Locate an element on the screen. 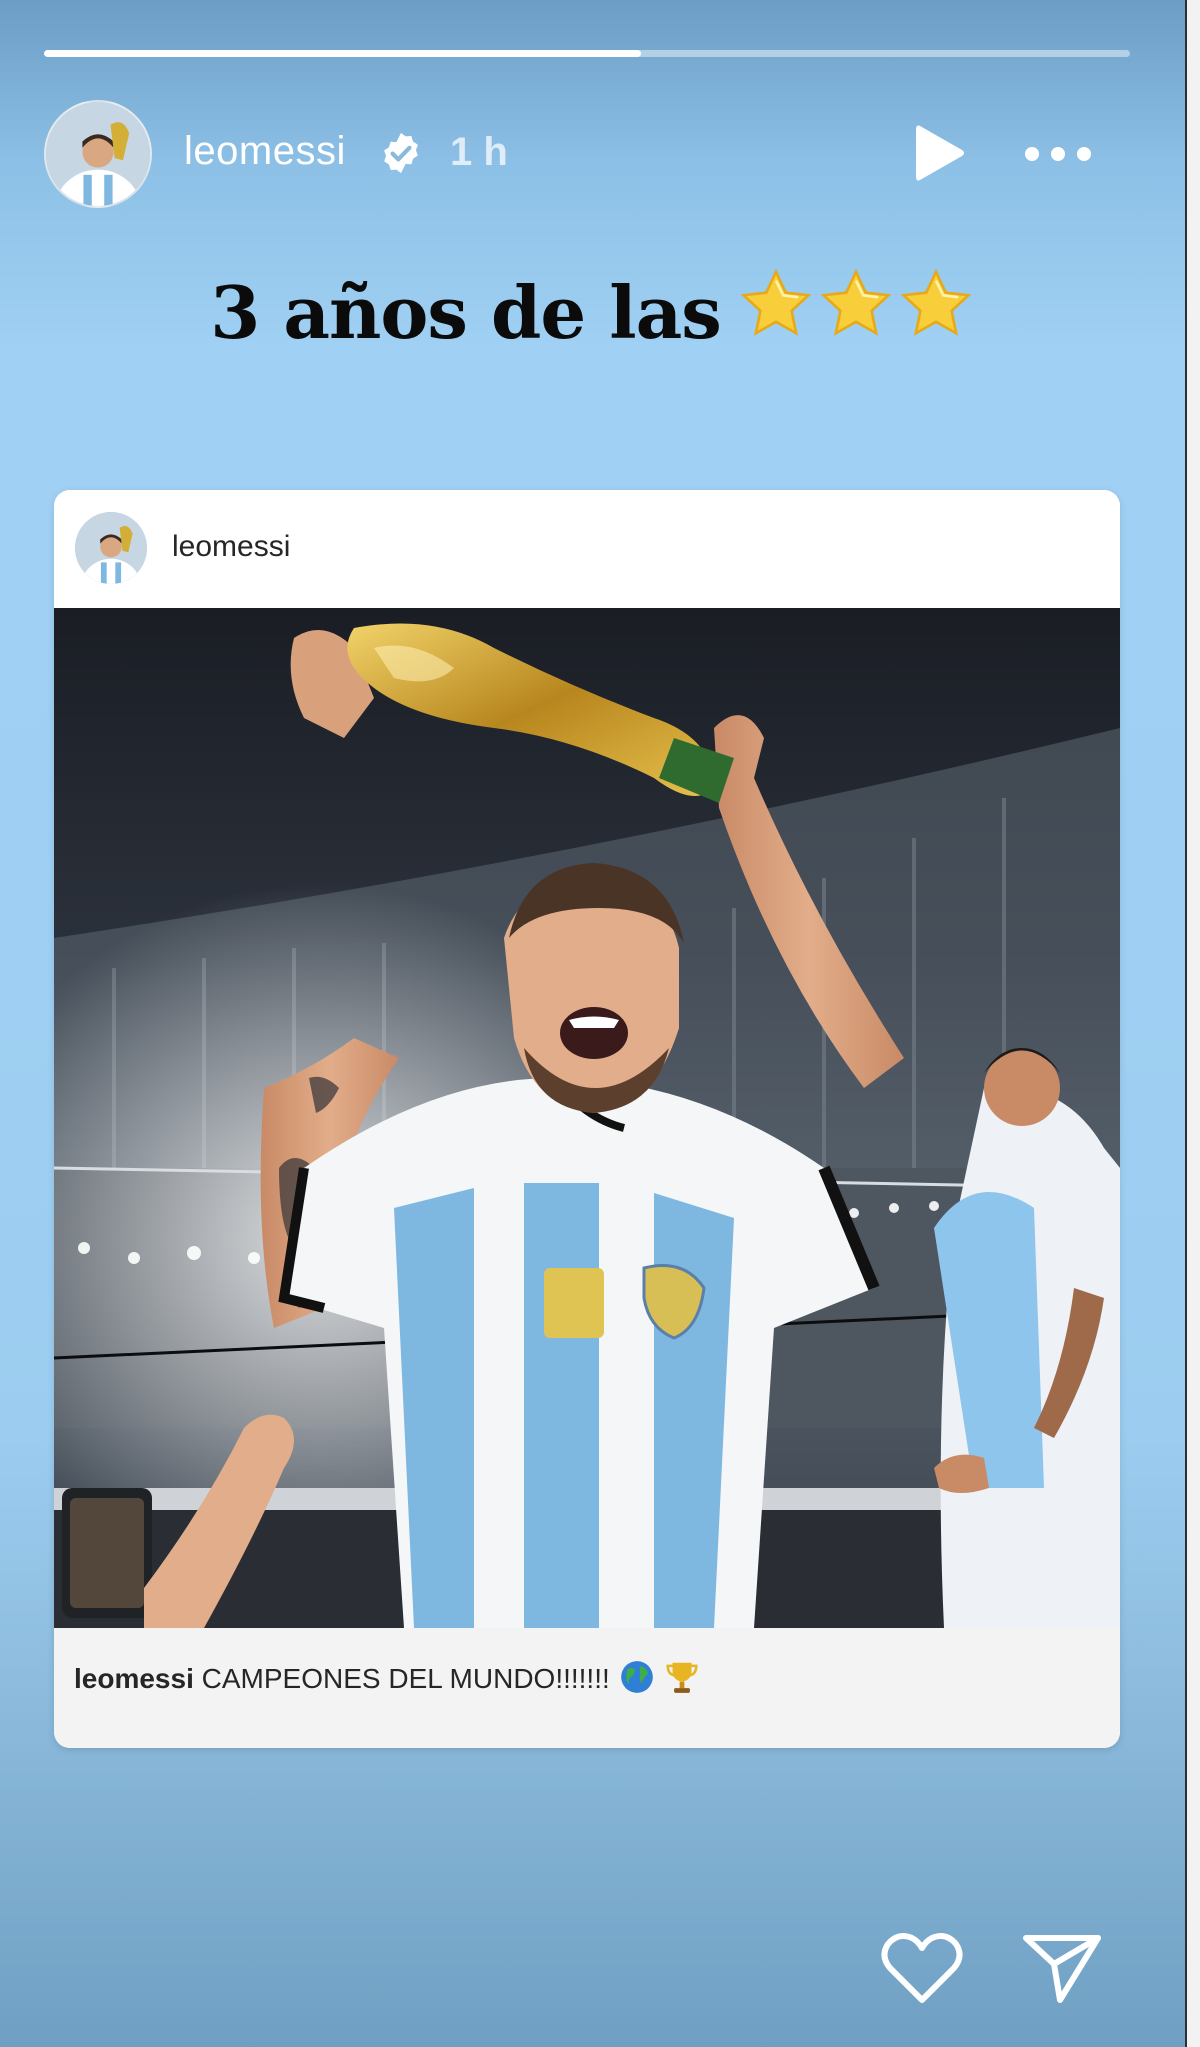 Image resolution: width=1200 pixels, height=2047 pixels. avatar is located at coordinates (98, 154).